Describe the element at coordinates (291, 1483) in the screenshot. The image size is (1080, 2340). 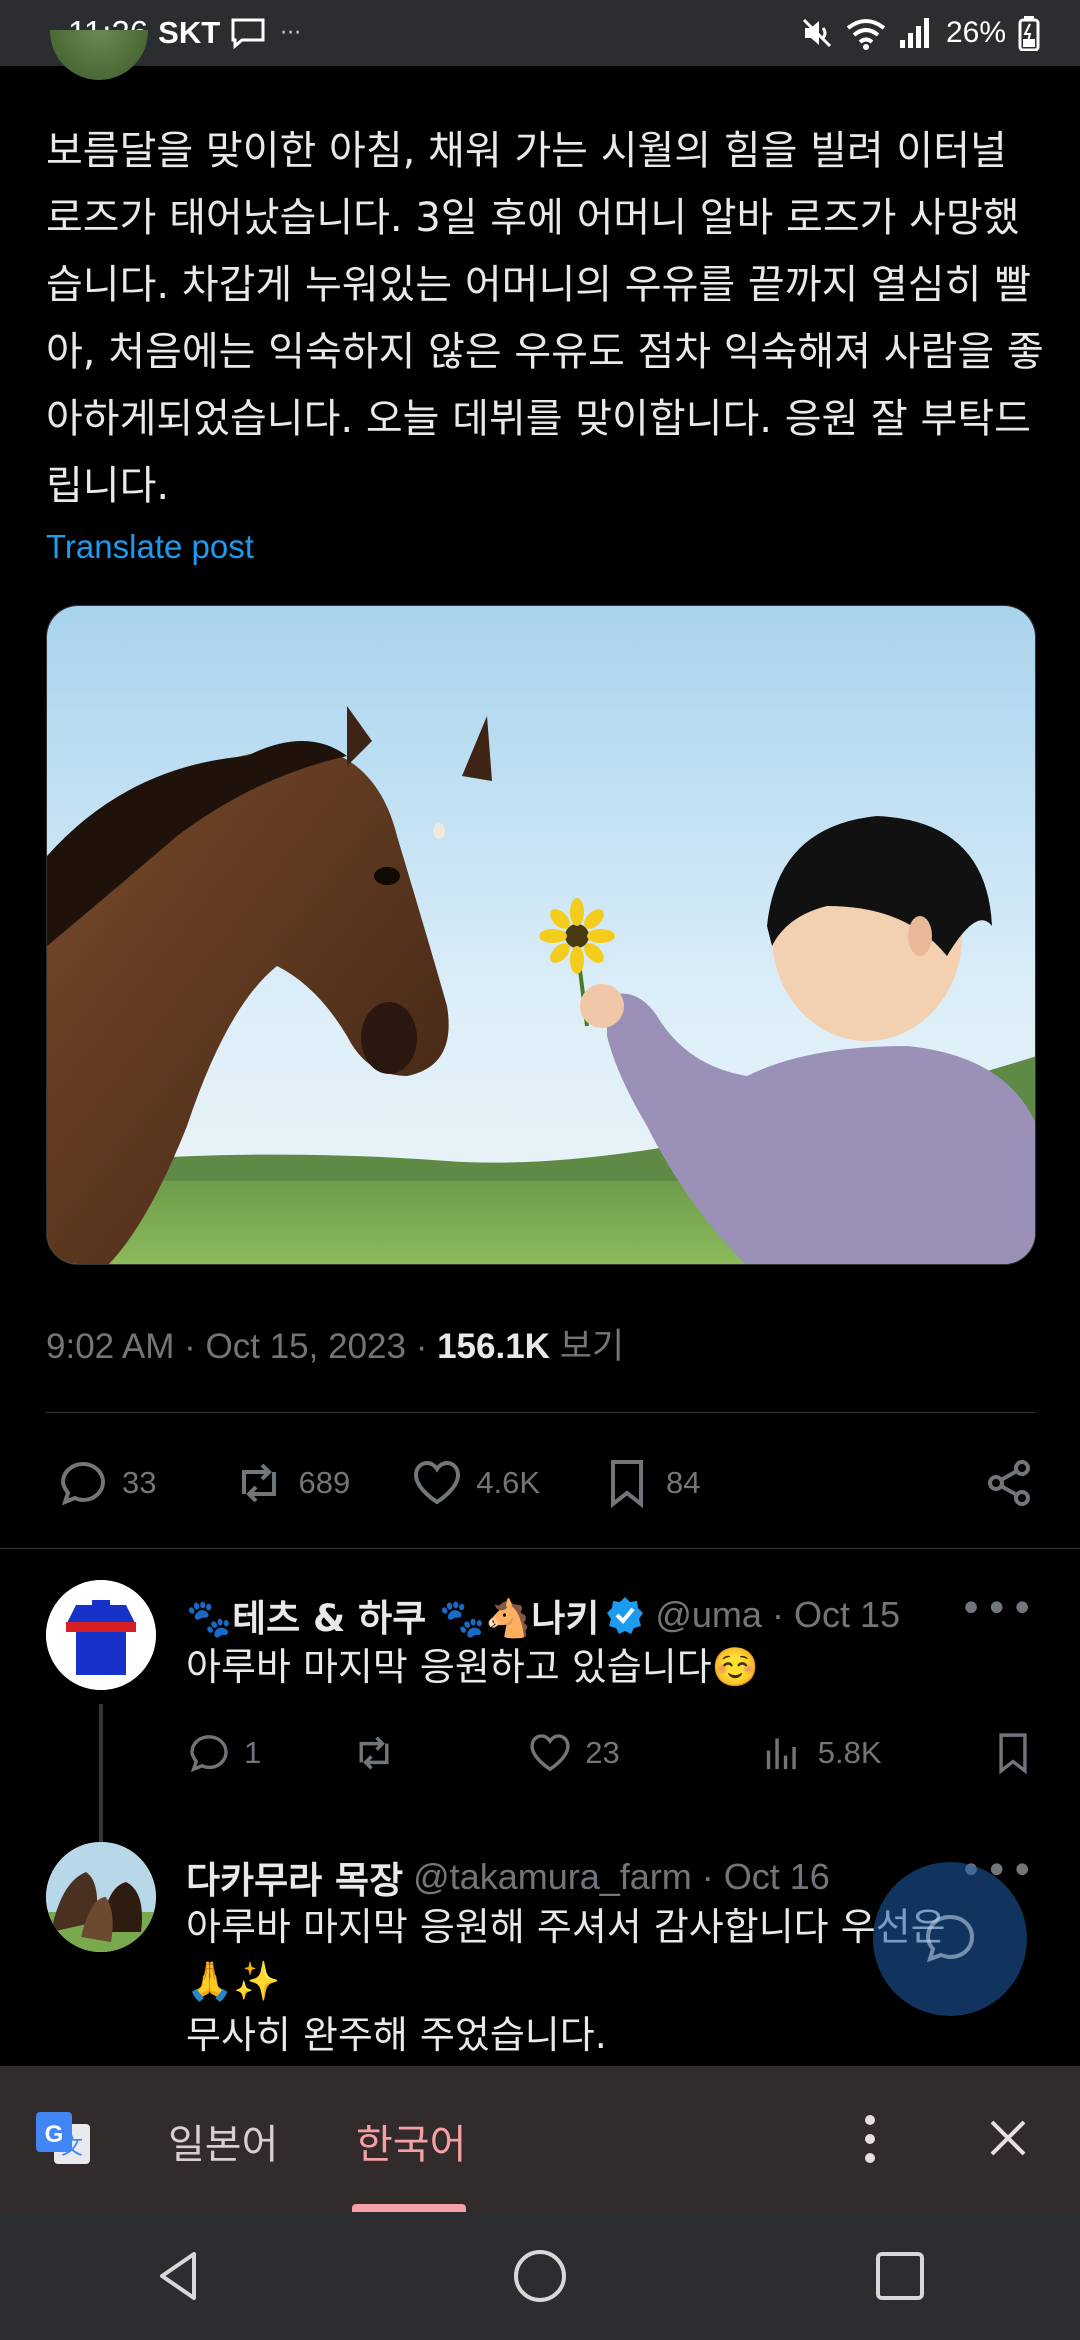
I see `repost-button: 689` at that location.